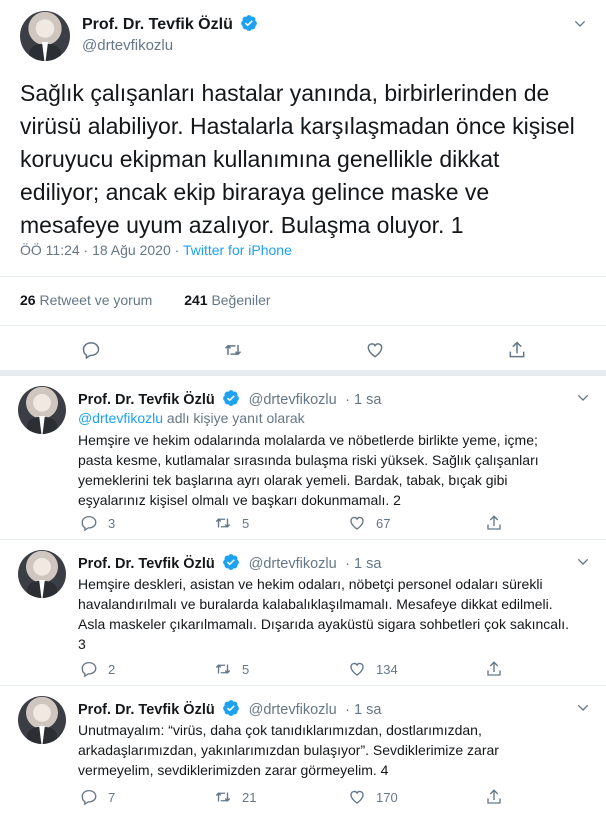 Image resolution: width=606 pixels, height=817 pixels. Describe the element at coordinates (120, 418) in the screenshot. I see `replying-mention: @drtevfikozlu` at that location.